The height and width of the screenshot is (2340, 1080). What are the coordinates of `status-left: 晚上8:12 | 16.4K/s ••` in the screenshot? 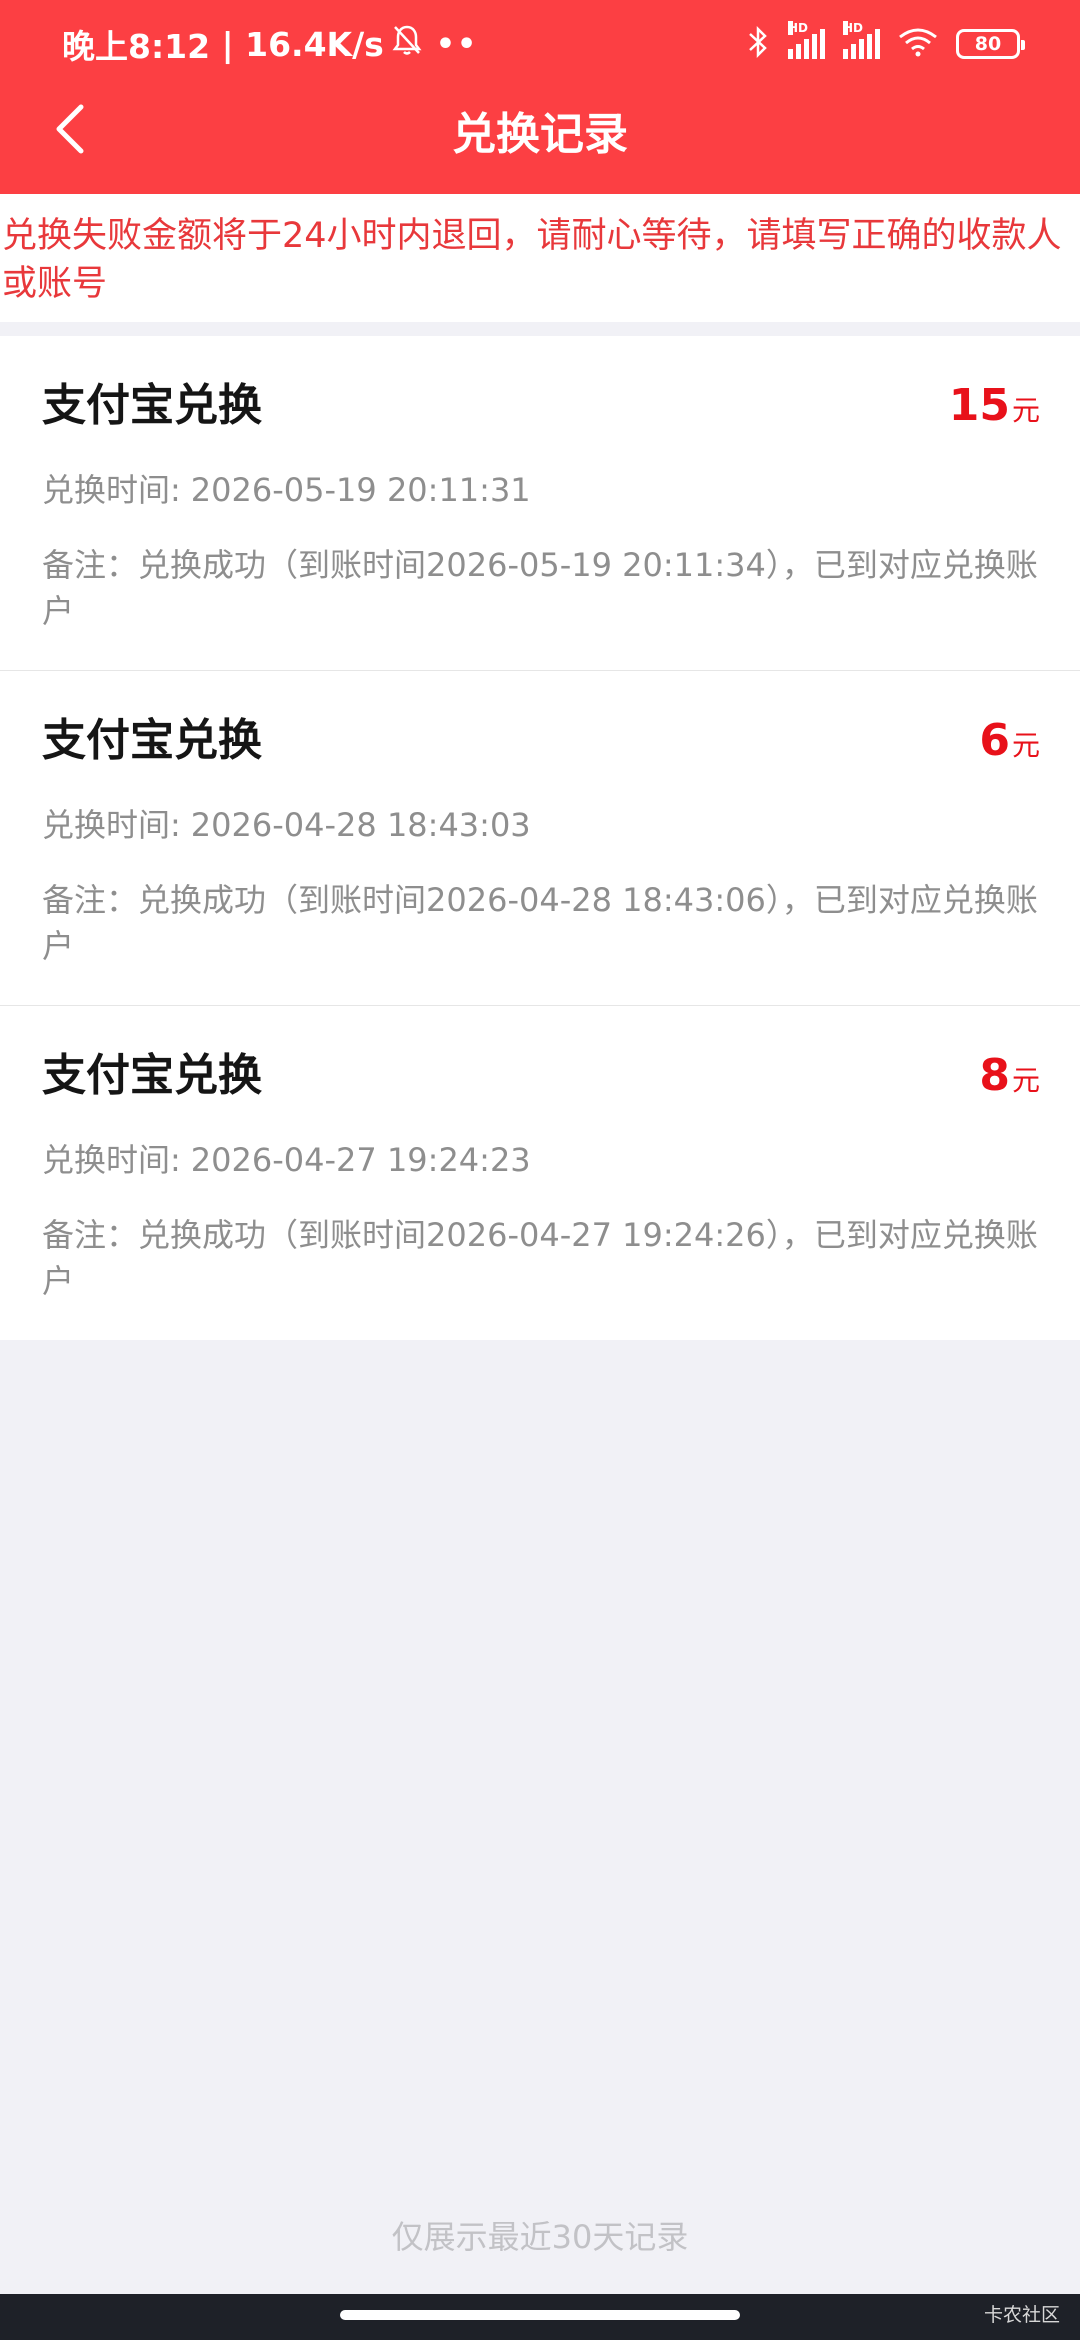 It's located at (270, 44).